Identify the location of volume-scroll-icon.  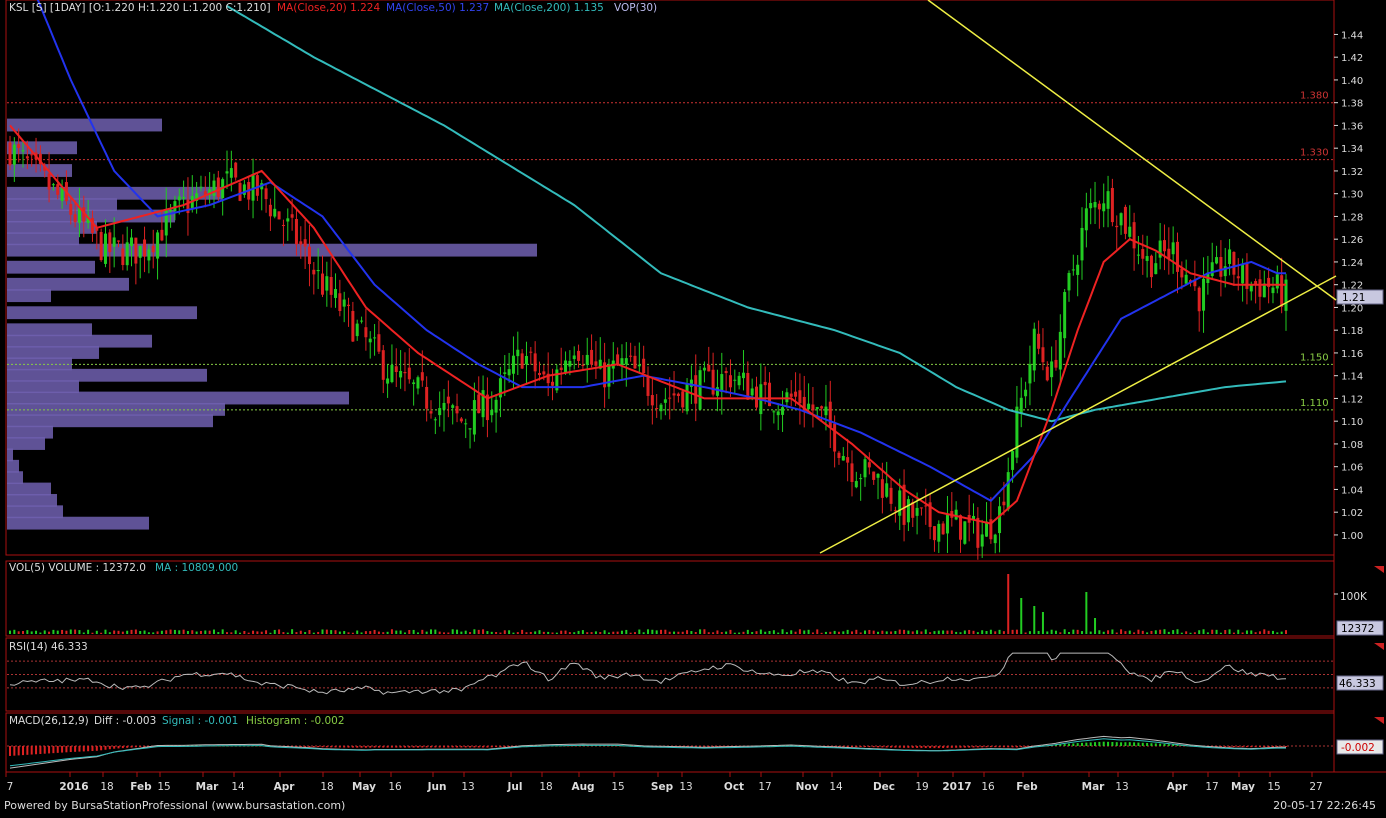
(1379, 569).